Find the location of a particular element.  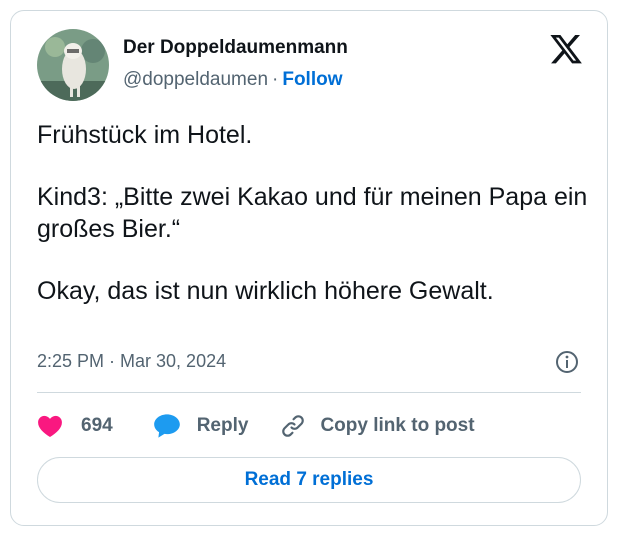

post-line: Frühstück im Hotel. is located at coordinates (145, 135).